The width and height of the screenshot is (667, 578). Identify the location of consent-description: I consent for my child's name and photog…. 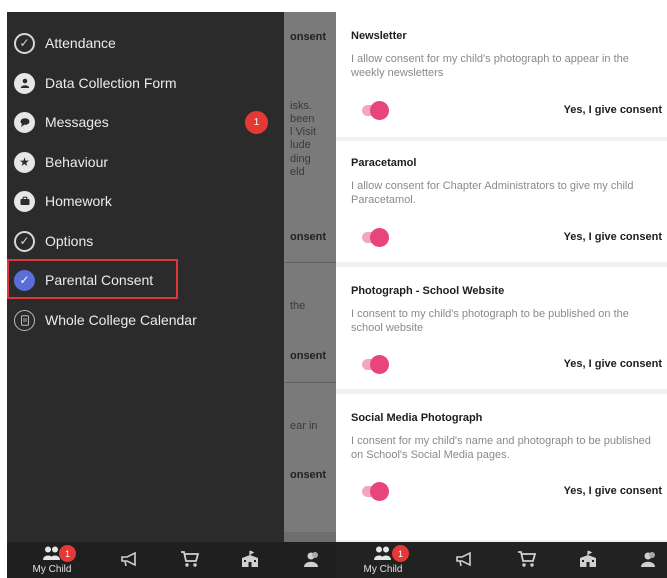
(501, 448).